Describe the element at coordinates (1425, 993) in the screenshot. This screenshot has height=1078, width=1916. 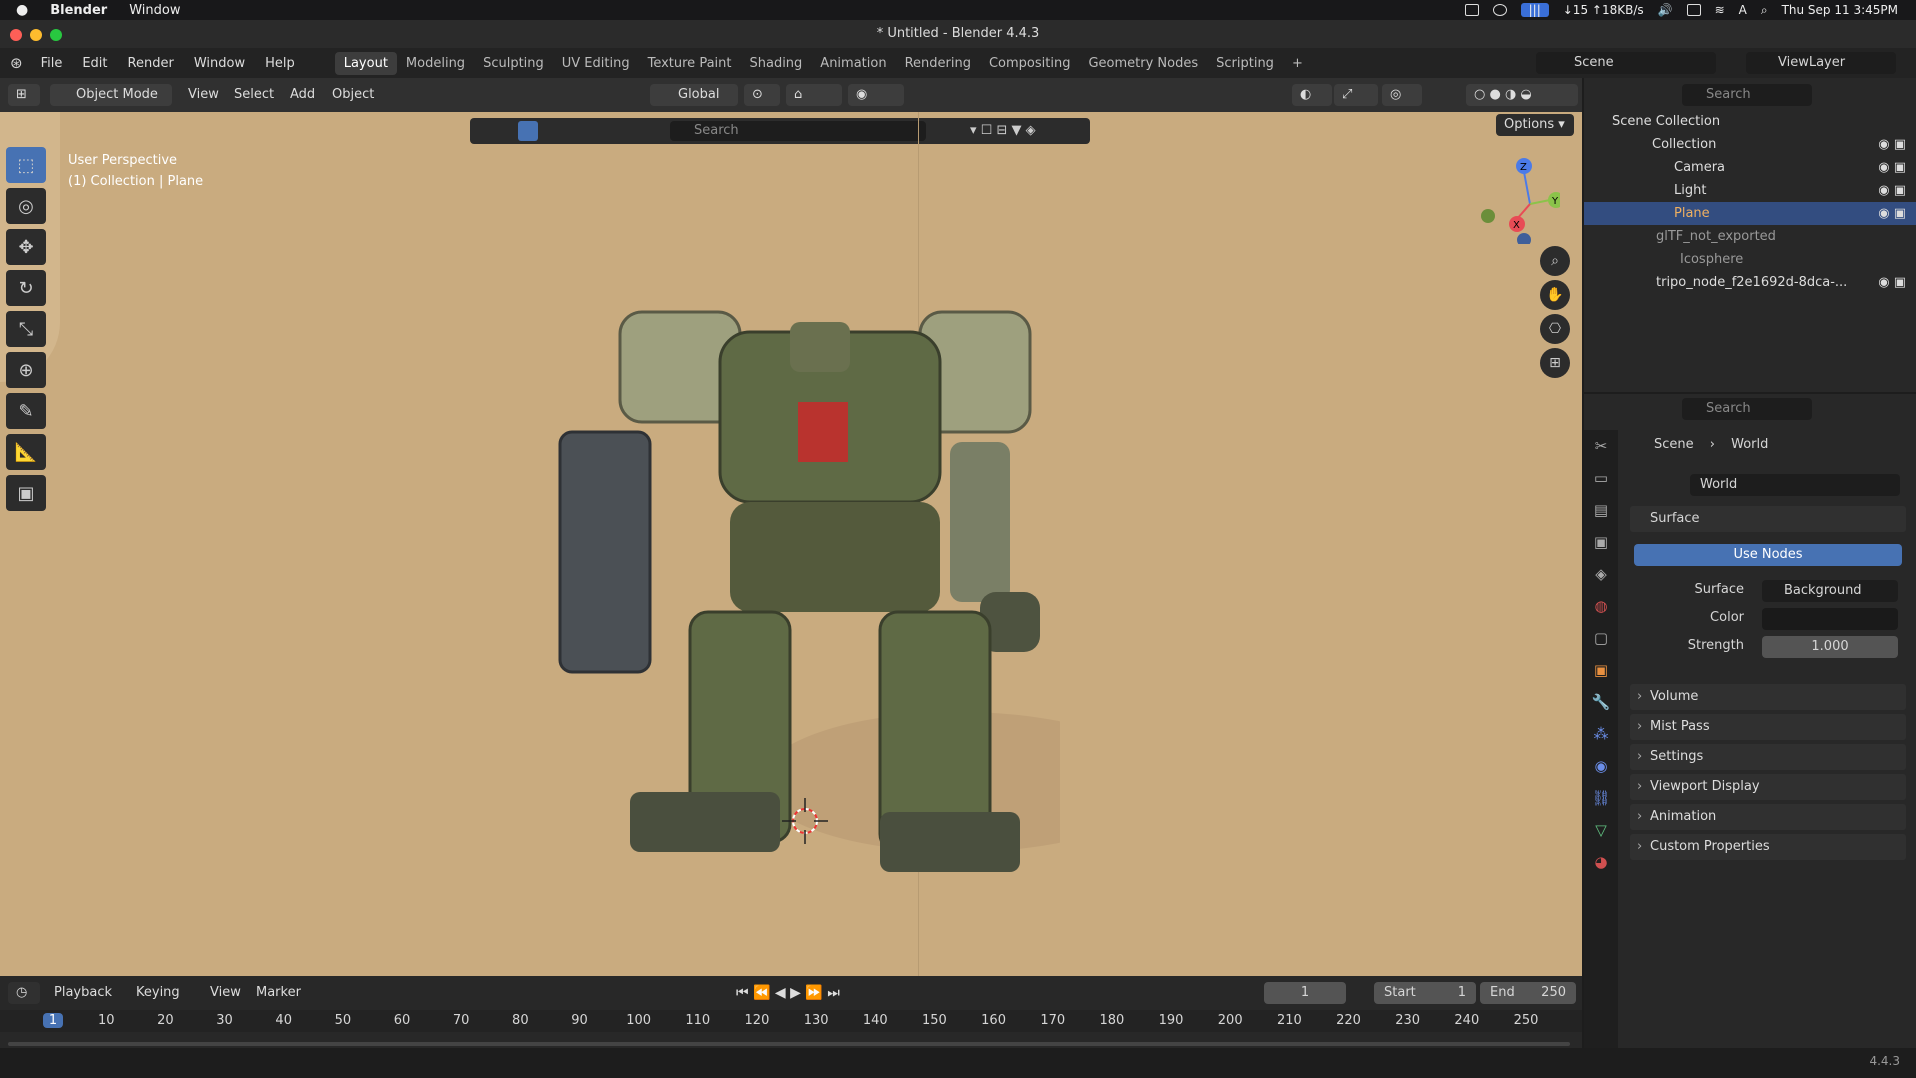
I see `start-frame-field: Start 1` at that location.